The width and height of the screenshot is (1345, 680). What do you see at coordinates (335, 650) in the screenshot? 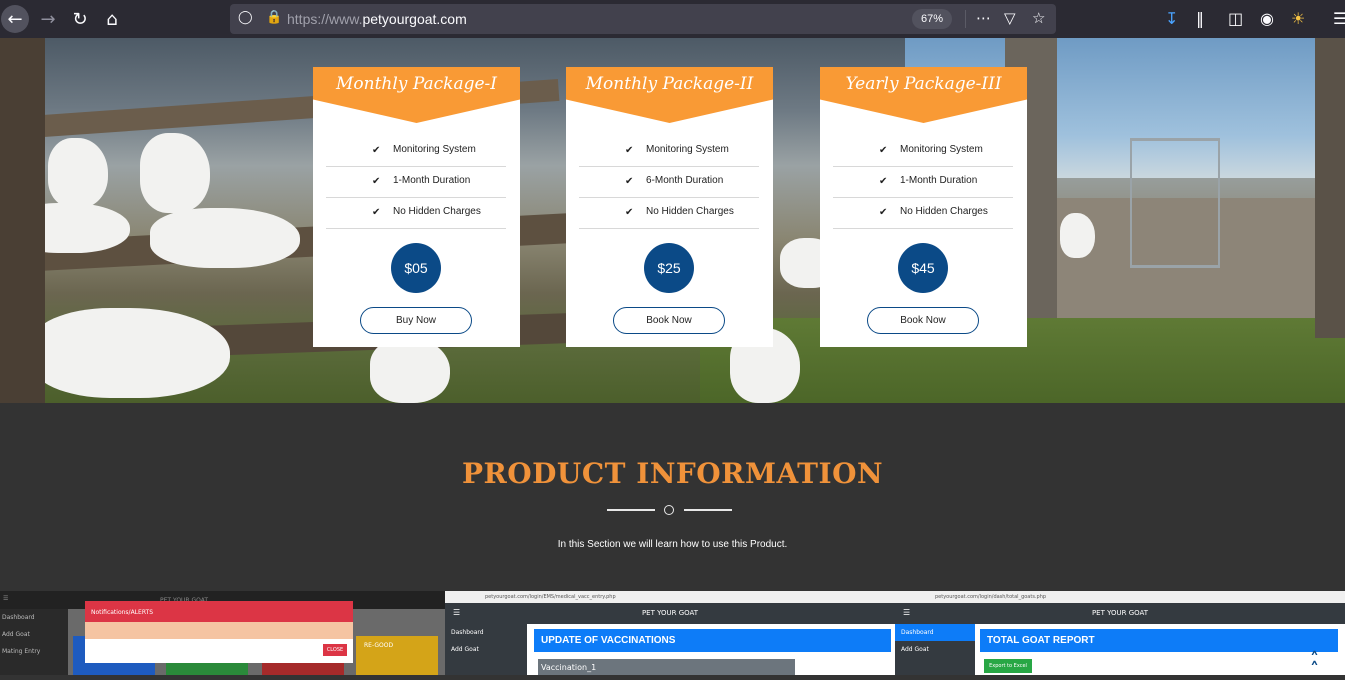
I see `modal-close-button: CLOSE` at bounding box center [335, 650].